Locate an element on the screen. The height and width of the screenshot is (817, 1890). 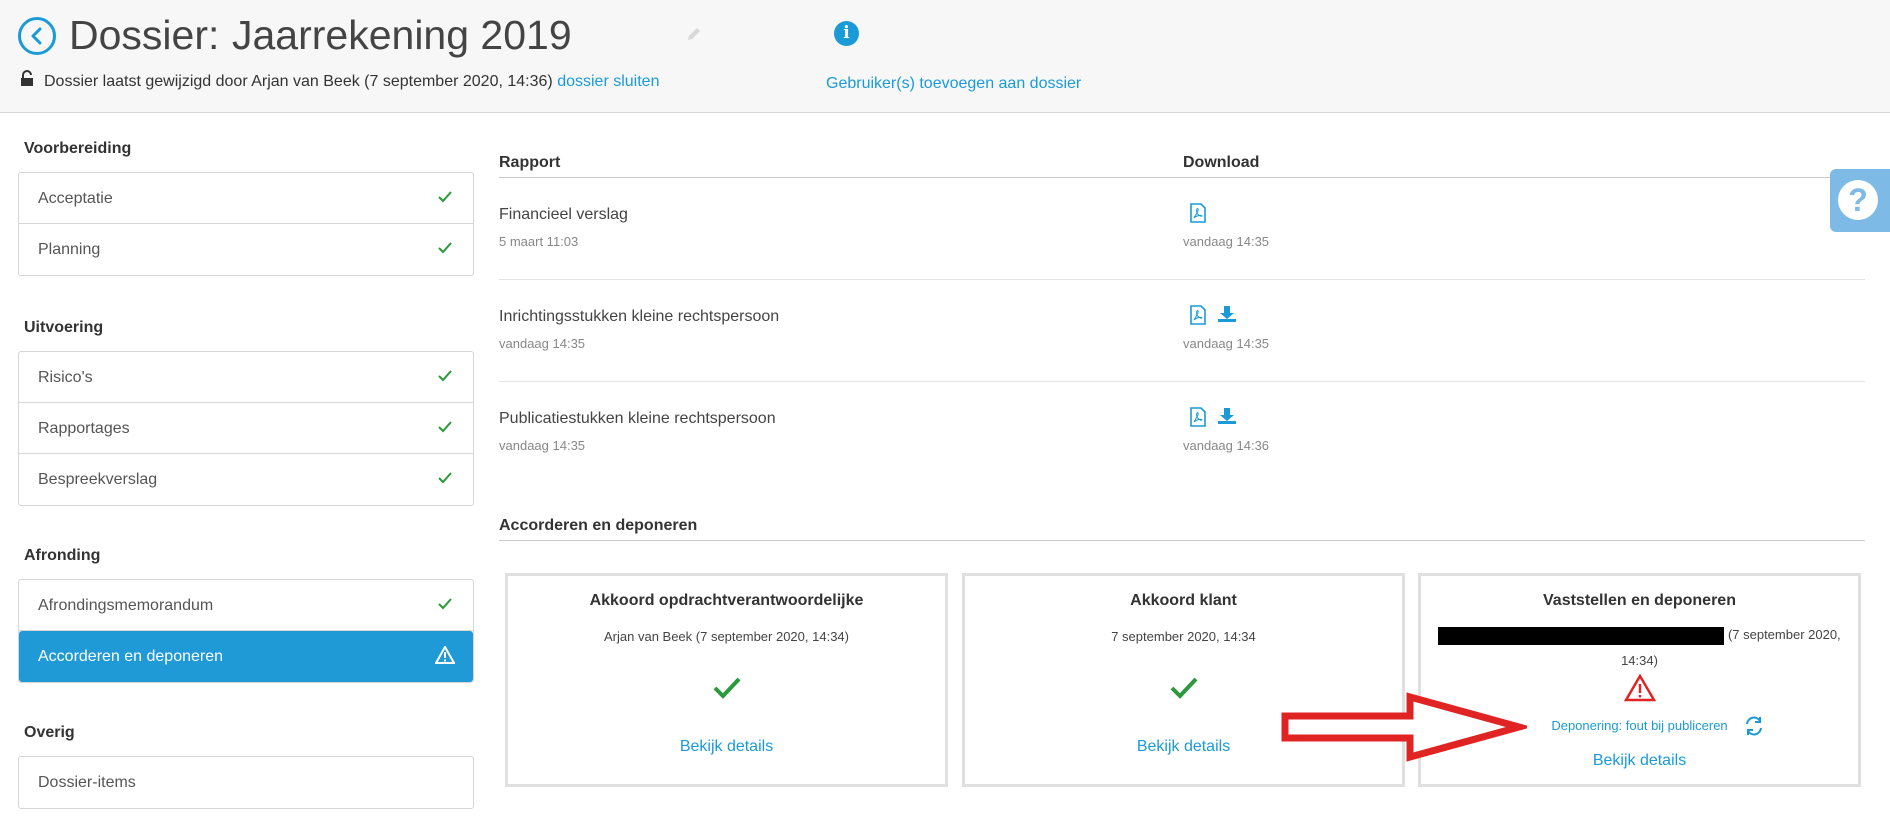
sidebar-item-accorderen-en-deponeren: Accorderen en deponeren is located at coordinates (246, 656).